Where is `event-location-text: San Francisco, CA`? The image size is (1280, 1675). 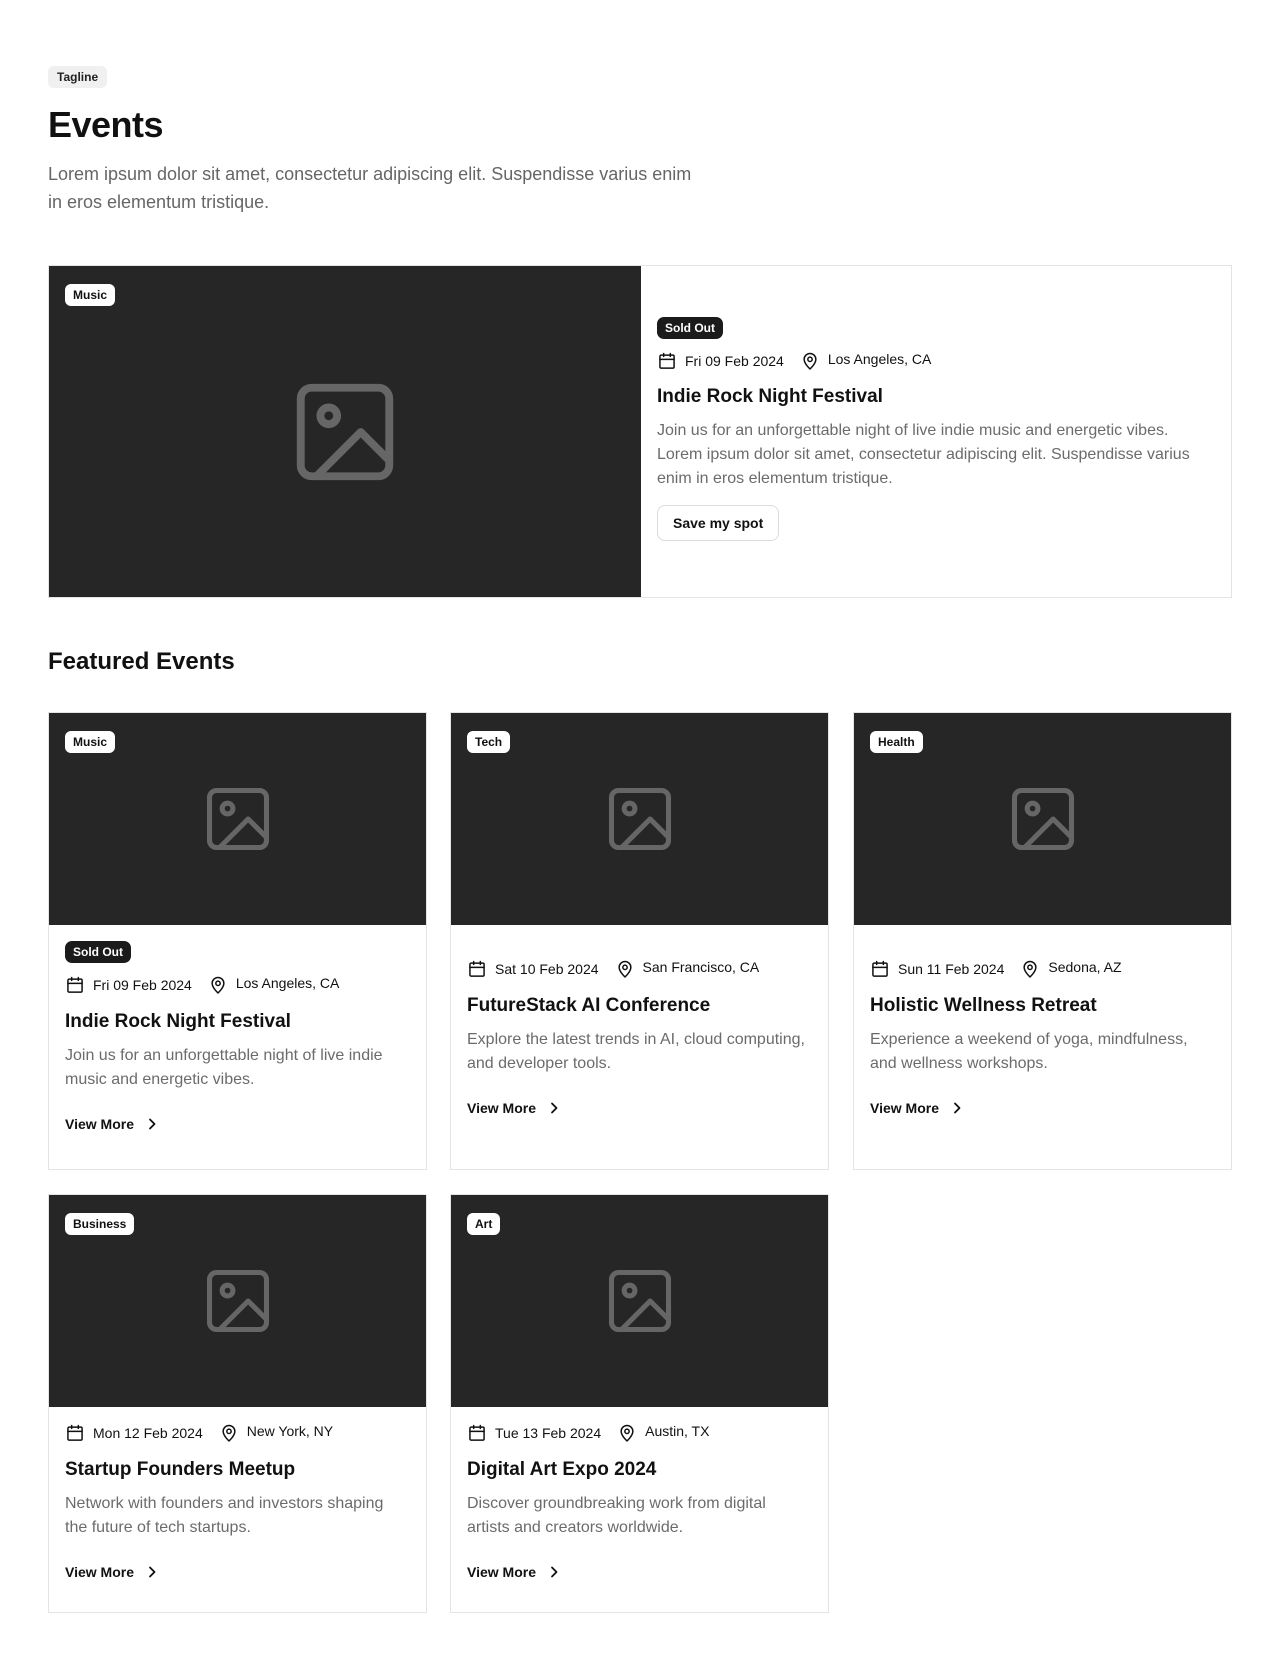
event-location-text: San Francisco, CA is located at coordinates (701, 967).